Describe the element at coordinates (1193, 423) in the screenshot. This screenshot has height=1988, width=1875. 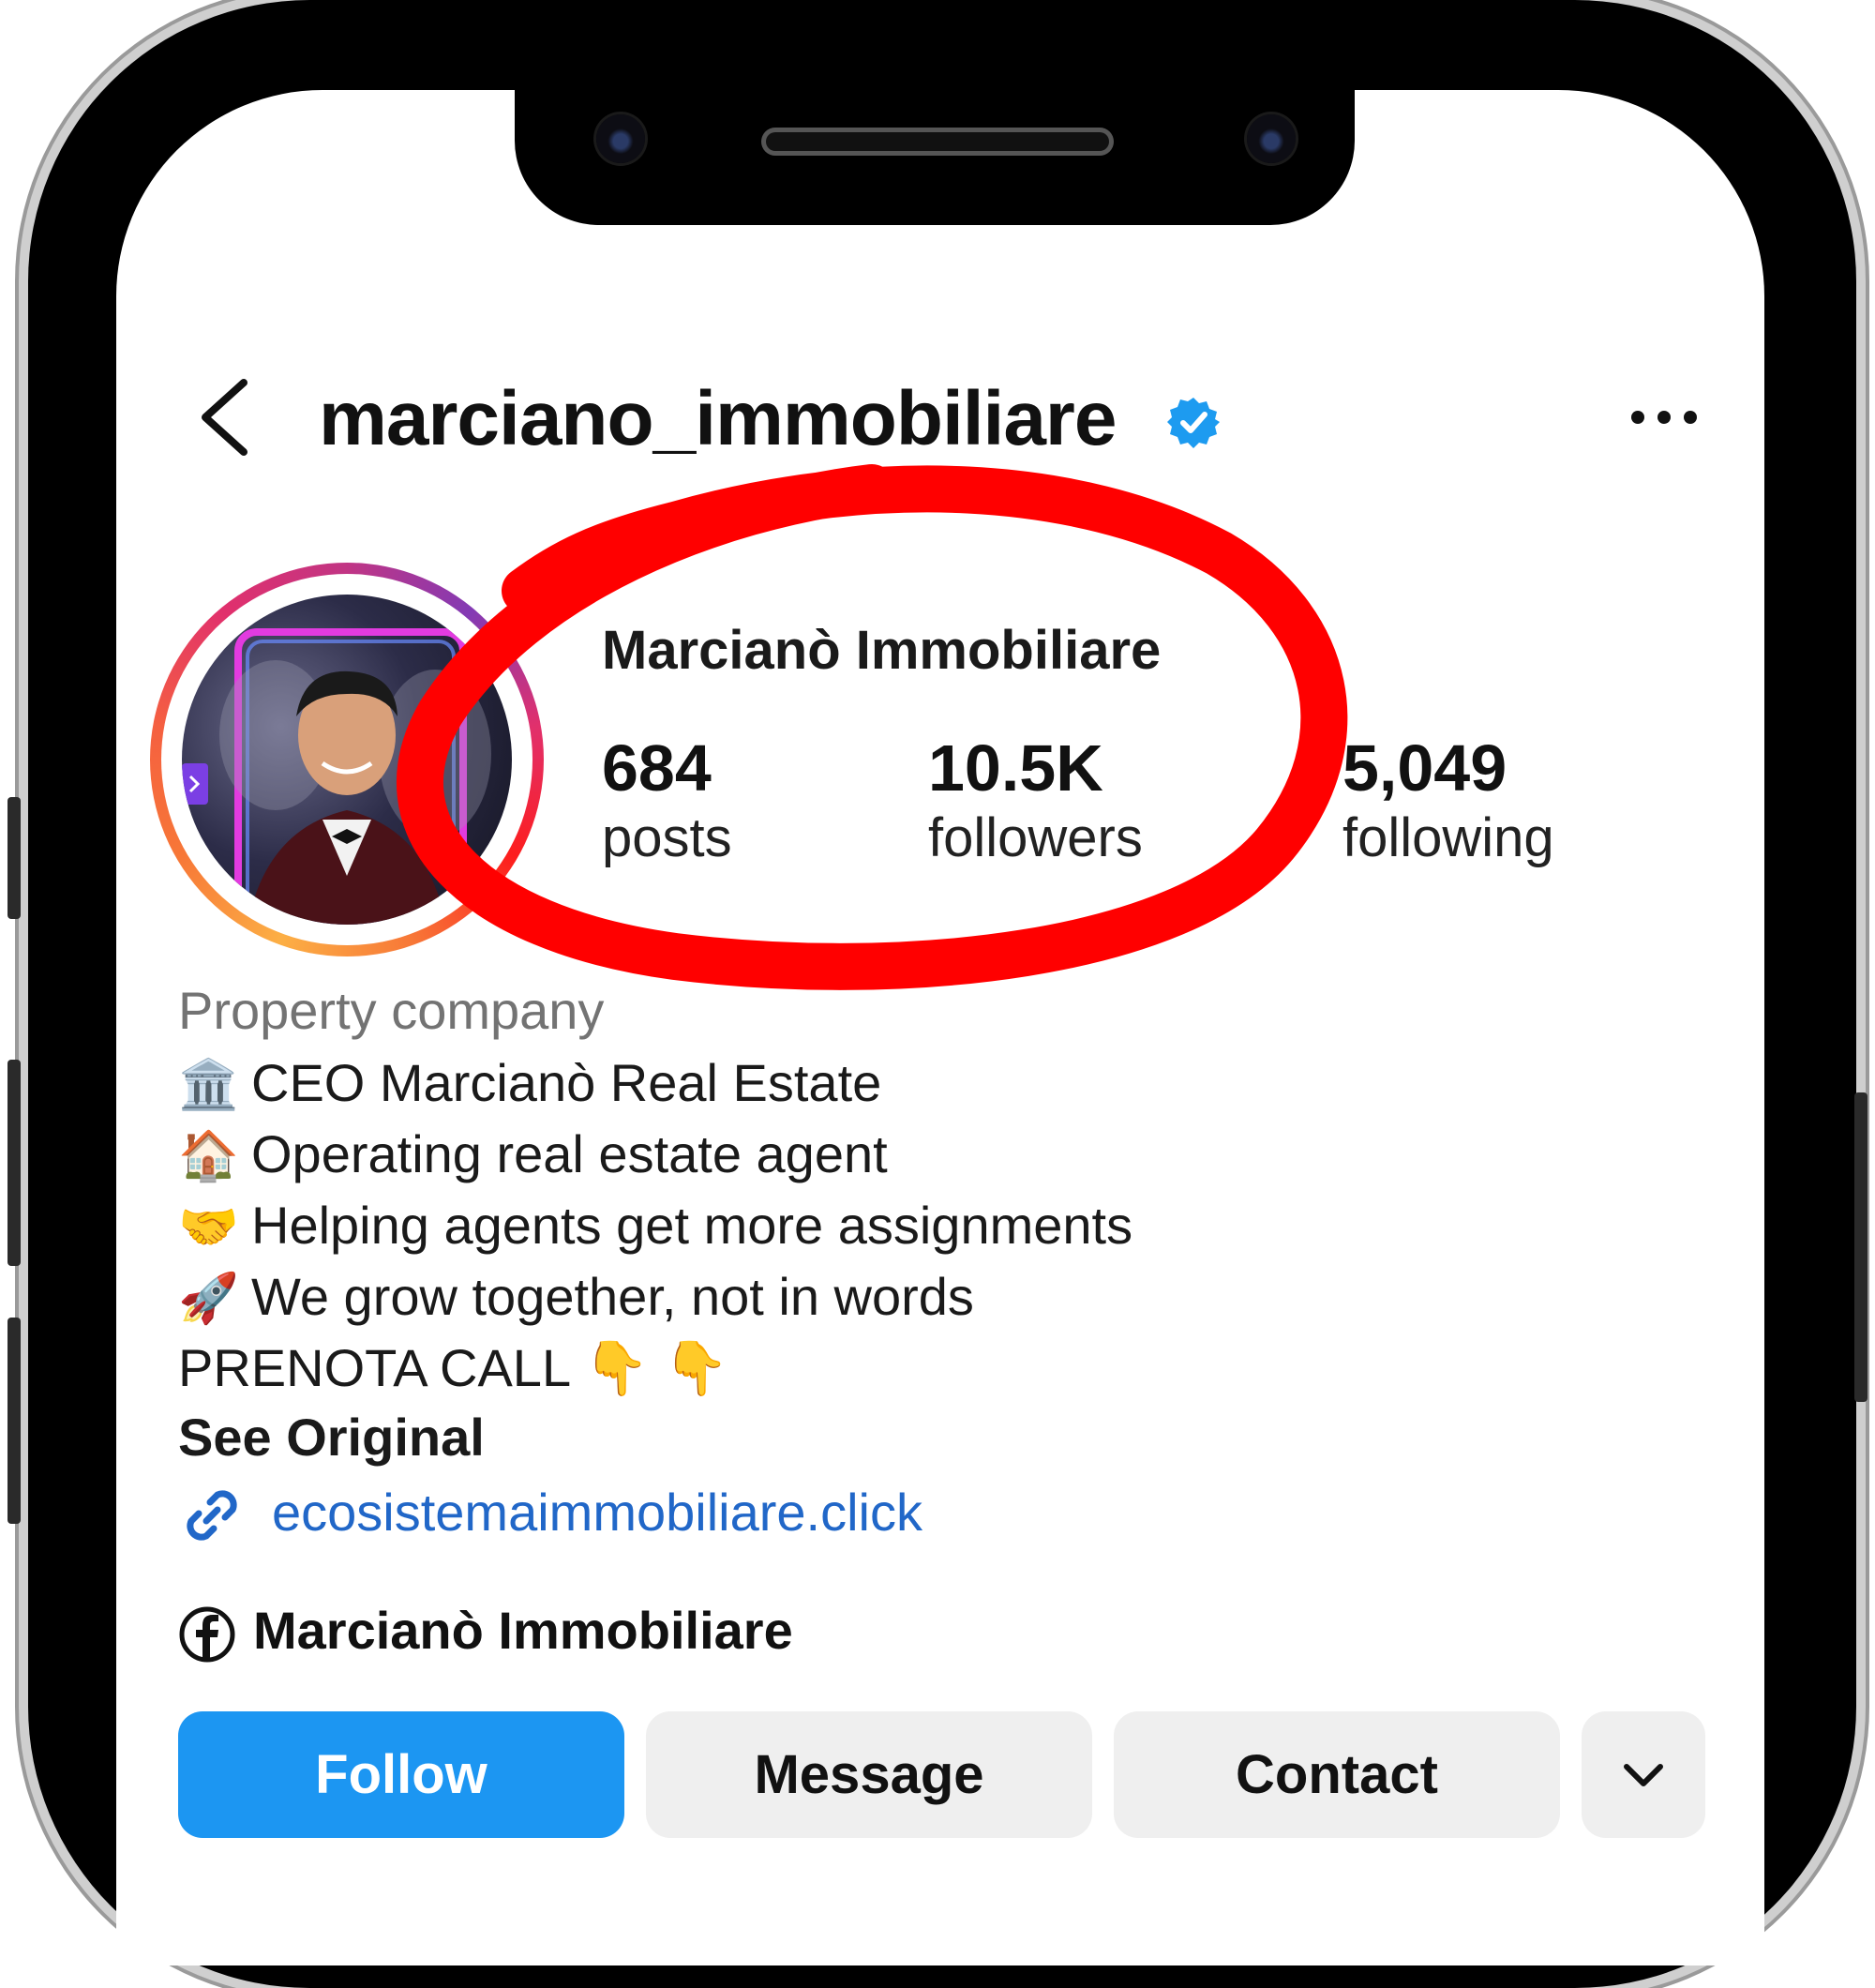
I see `verified-badge-icon` at that location.